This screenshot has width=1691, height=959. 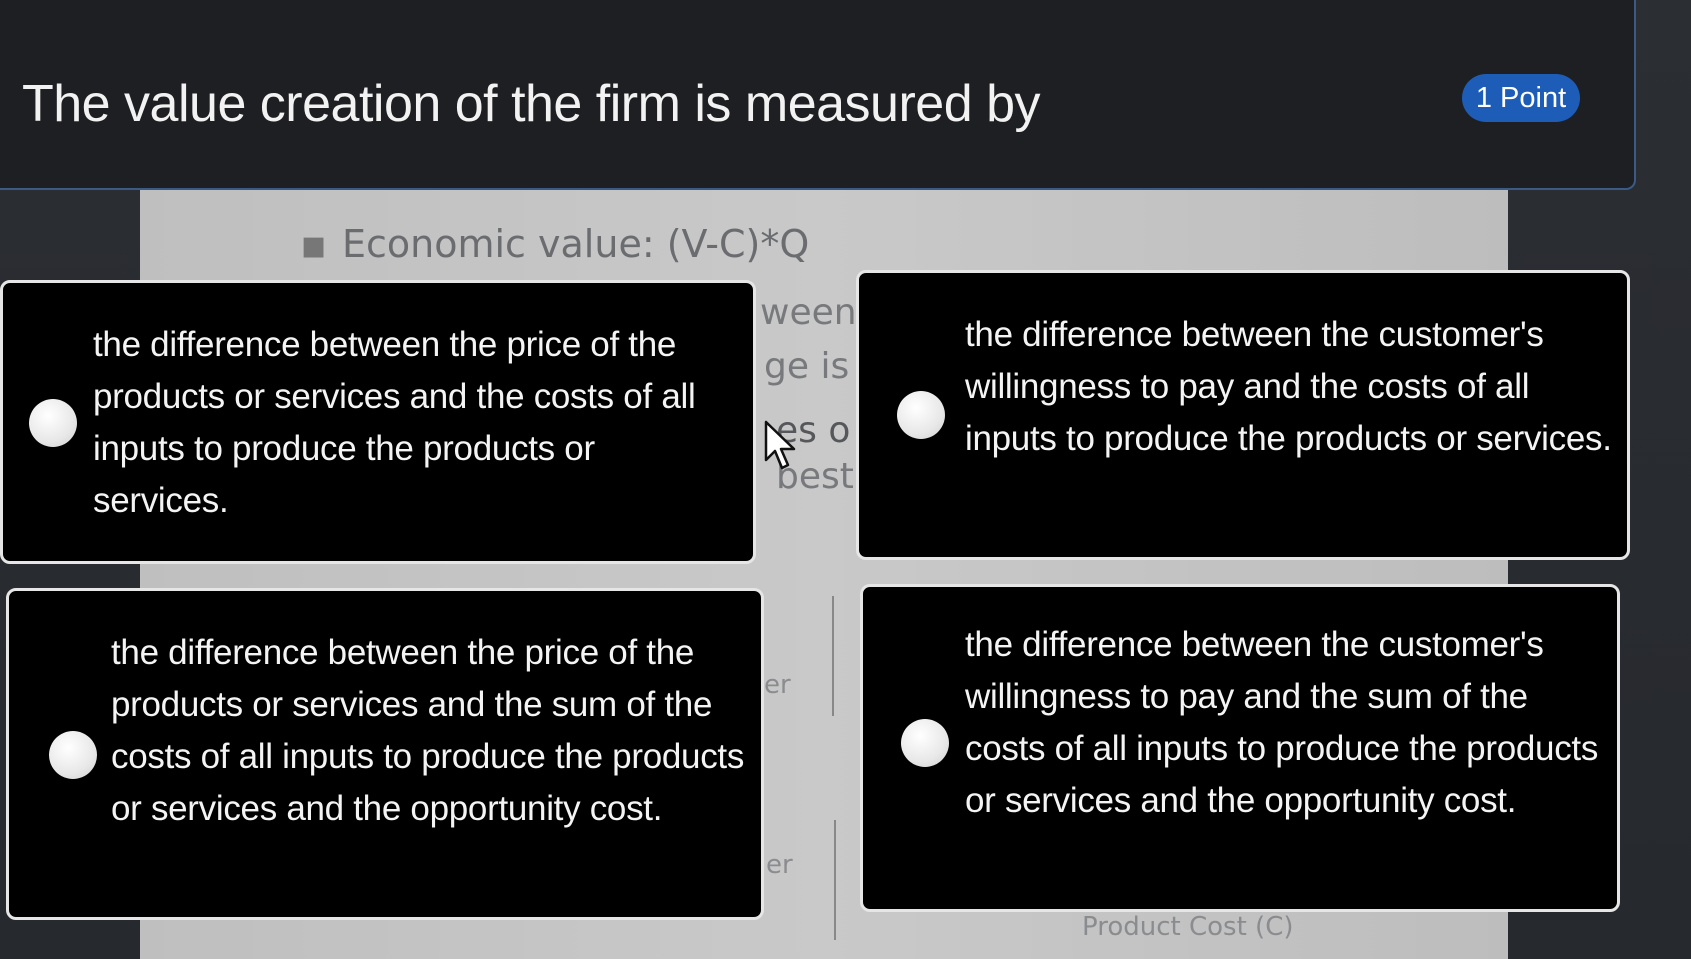 I want to click on slide-label-product-cost: Product Cost (C), so click(x=1188, y=927).